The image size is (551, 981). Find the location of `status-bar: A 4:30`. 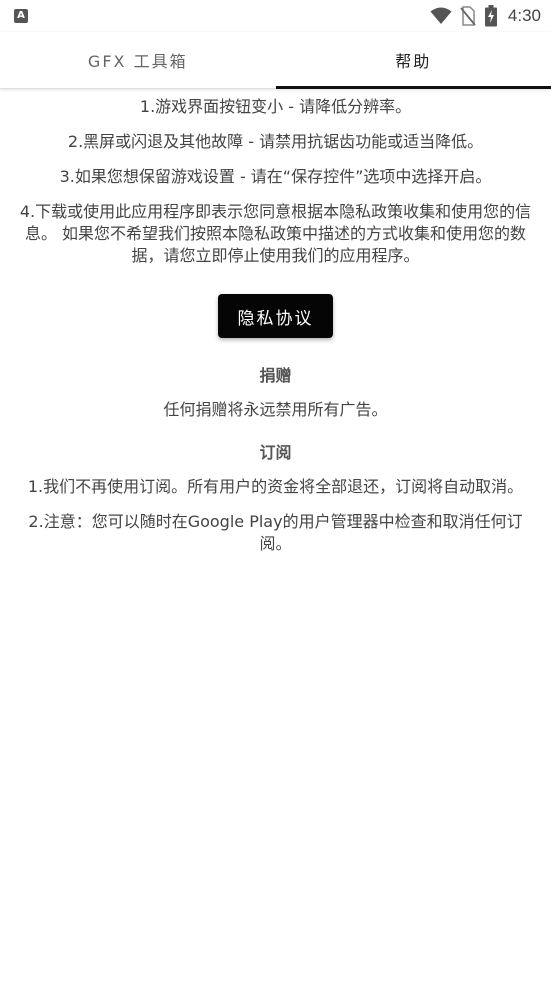

status-bar: A 4:30 is located at coordinates (275, 16).